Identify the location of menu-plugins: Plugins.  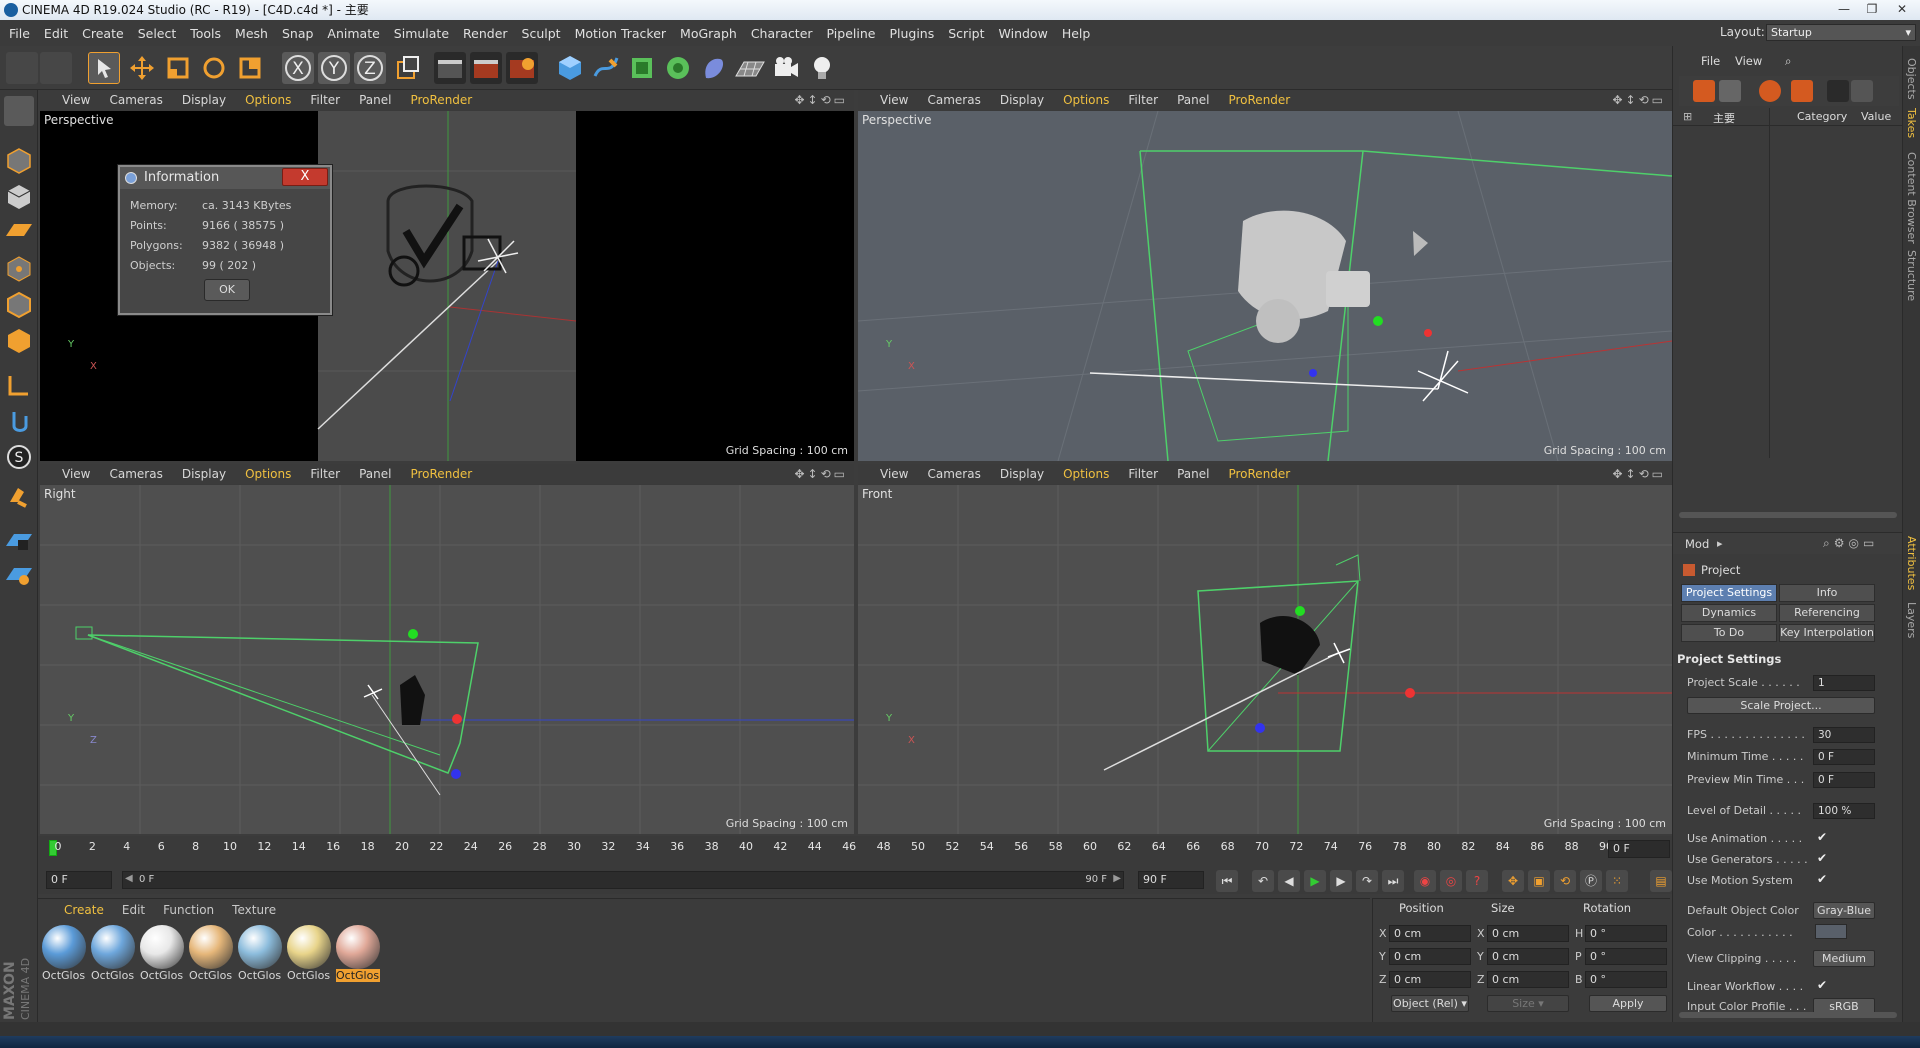
(911, 33).